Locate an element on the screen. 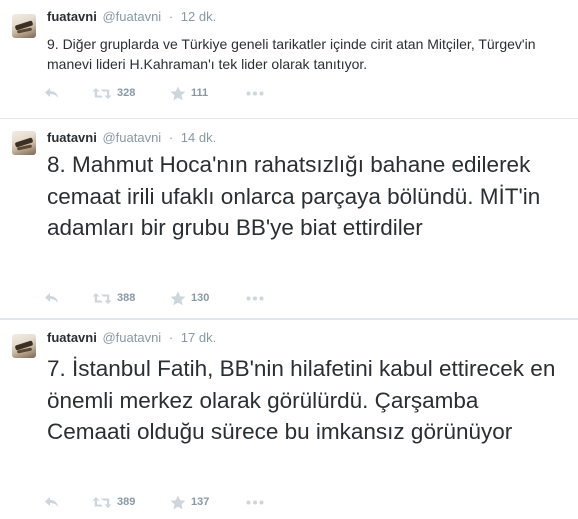  retweet-count: 389 is located at coordinates (126, 502).